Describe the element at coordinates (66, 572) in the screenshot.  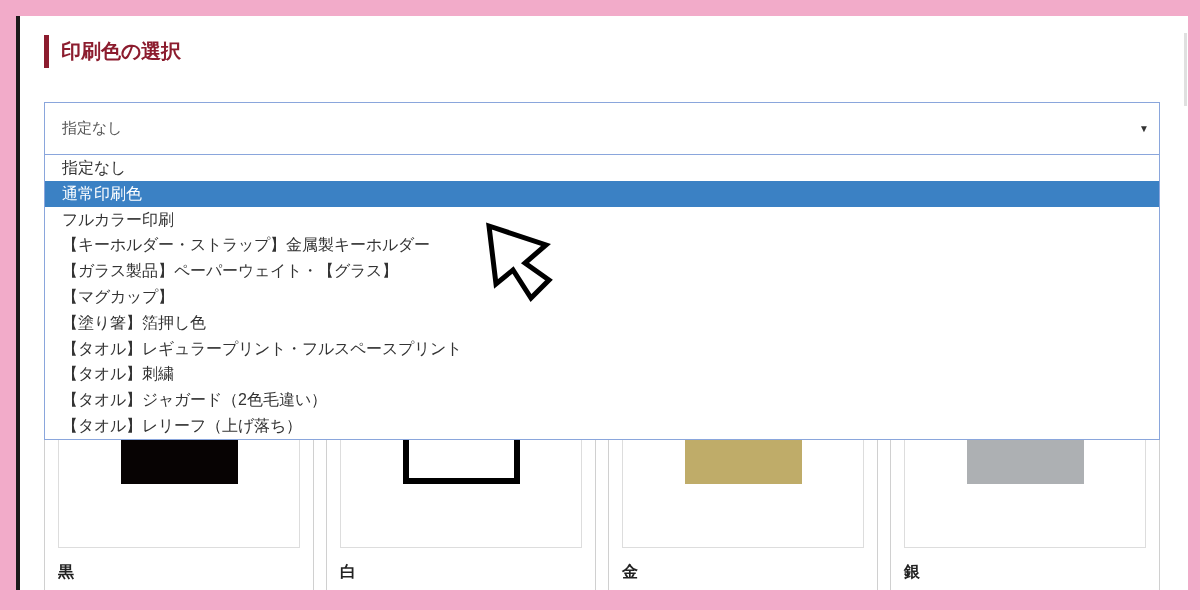
I see `color-name: 黒` at that location.